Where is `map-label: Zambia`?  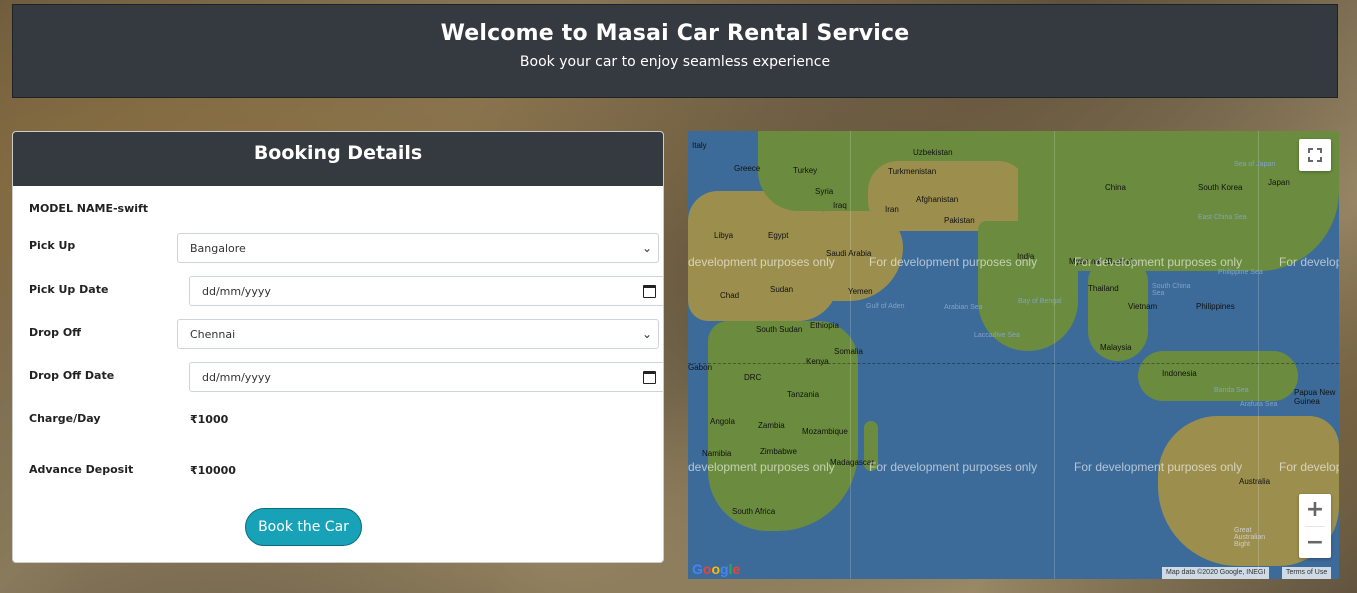 map-label: Zambia is located at coordinates (771, 425).